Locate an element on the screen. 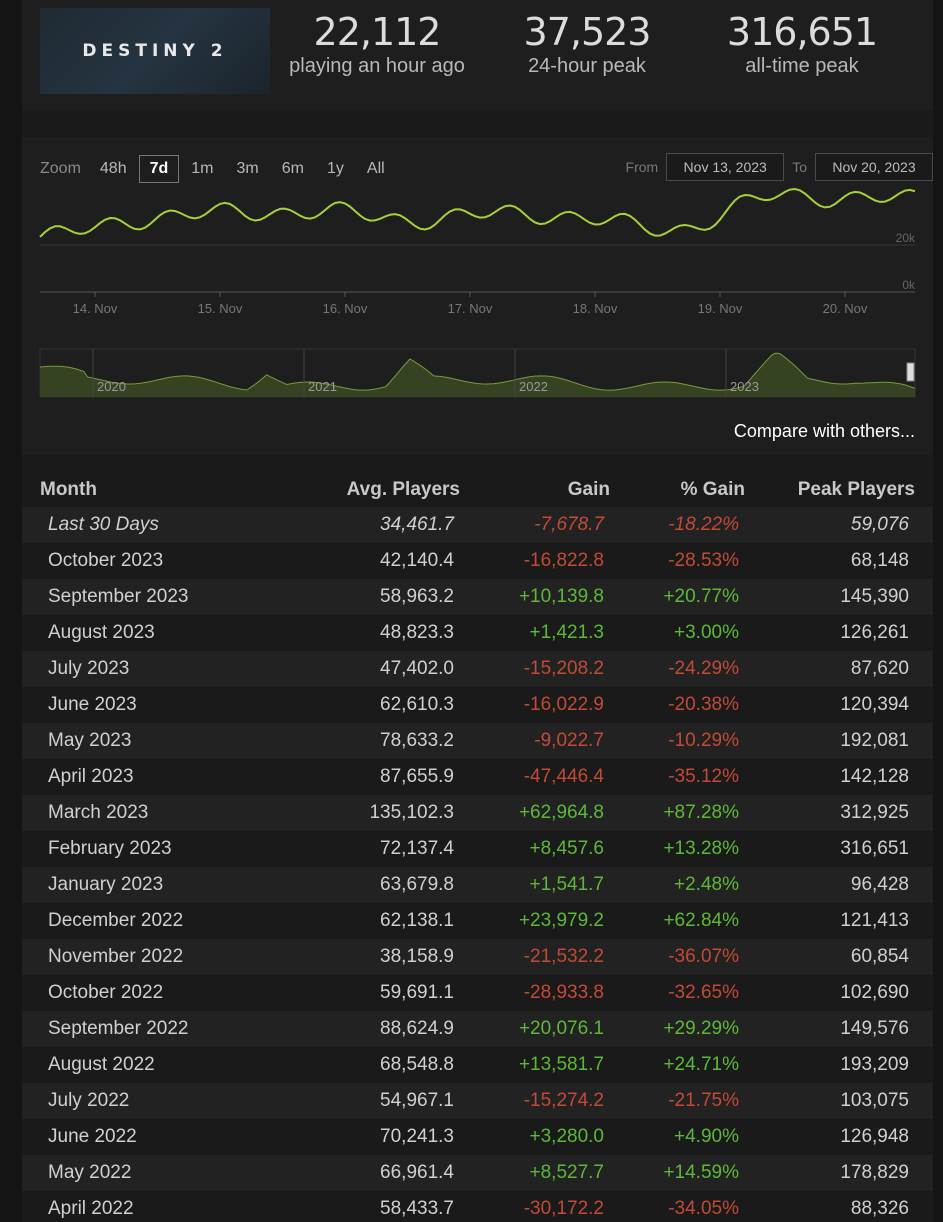  pct-gain-cell: +3.00% is located at coordinates (706, 632).